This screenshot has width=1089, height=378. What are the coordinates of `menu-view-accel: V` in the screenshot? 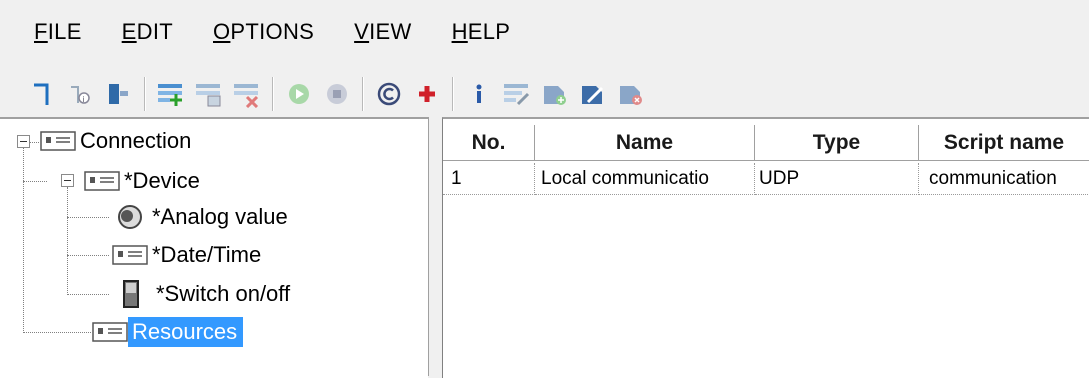 It's located at (362, 31).